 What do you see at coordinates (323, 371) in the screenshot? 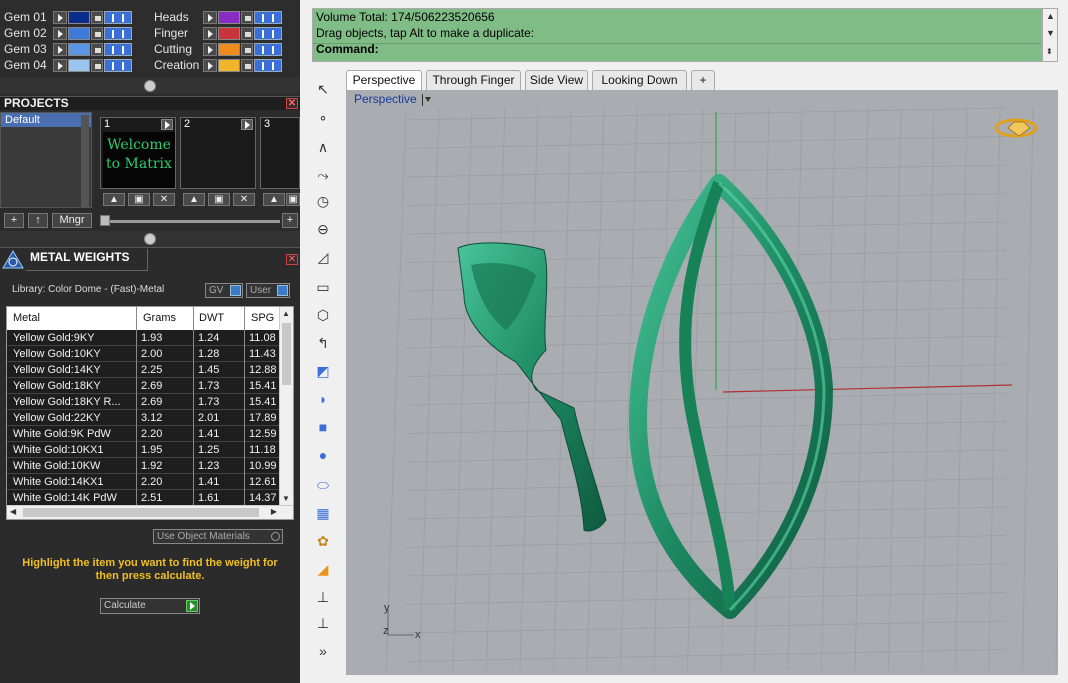
I see `surface-icon: ◩` at bounding box center [323, 371].